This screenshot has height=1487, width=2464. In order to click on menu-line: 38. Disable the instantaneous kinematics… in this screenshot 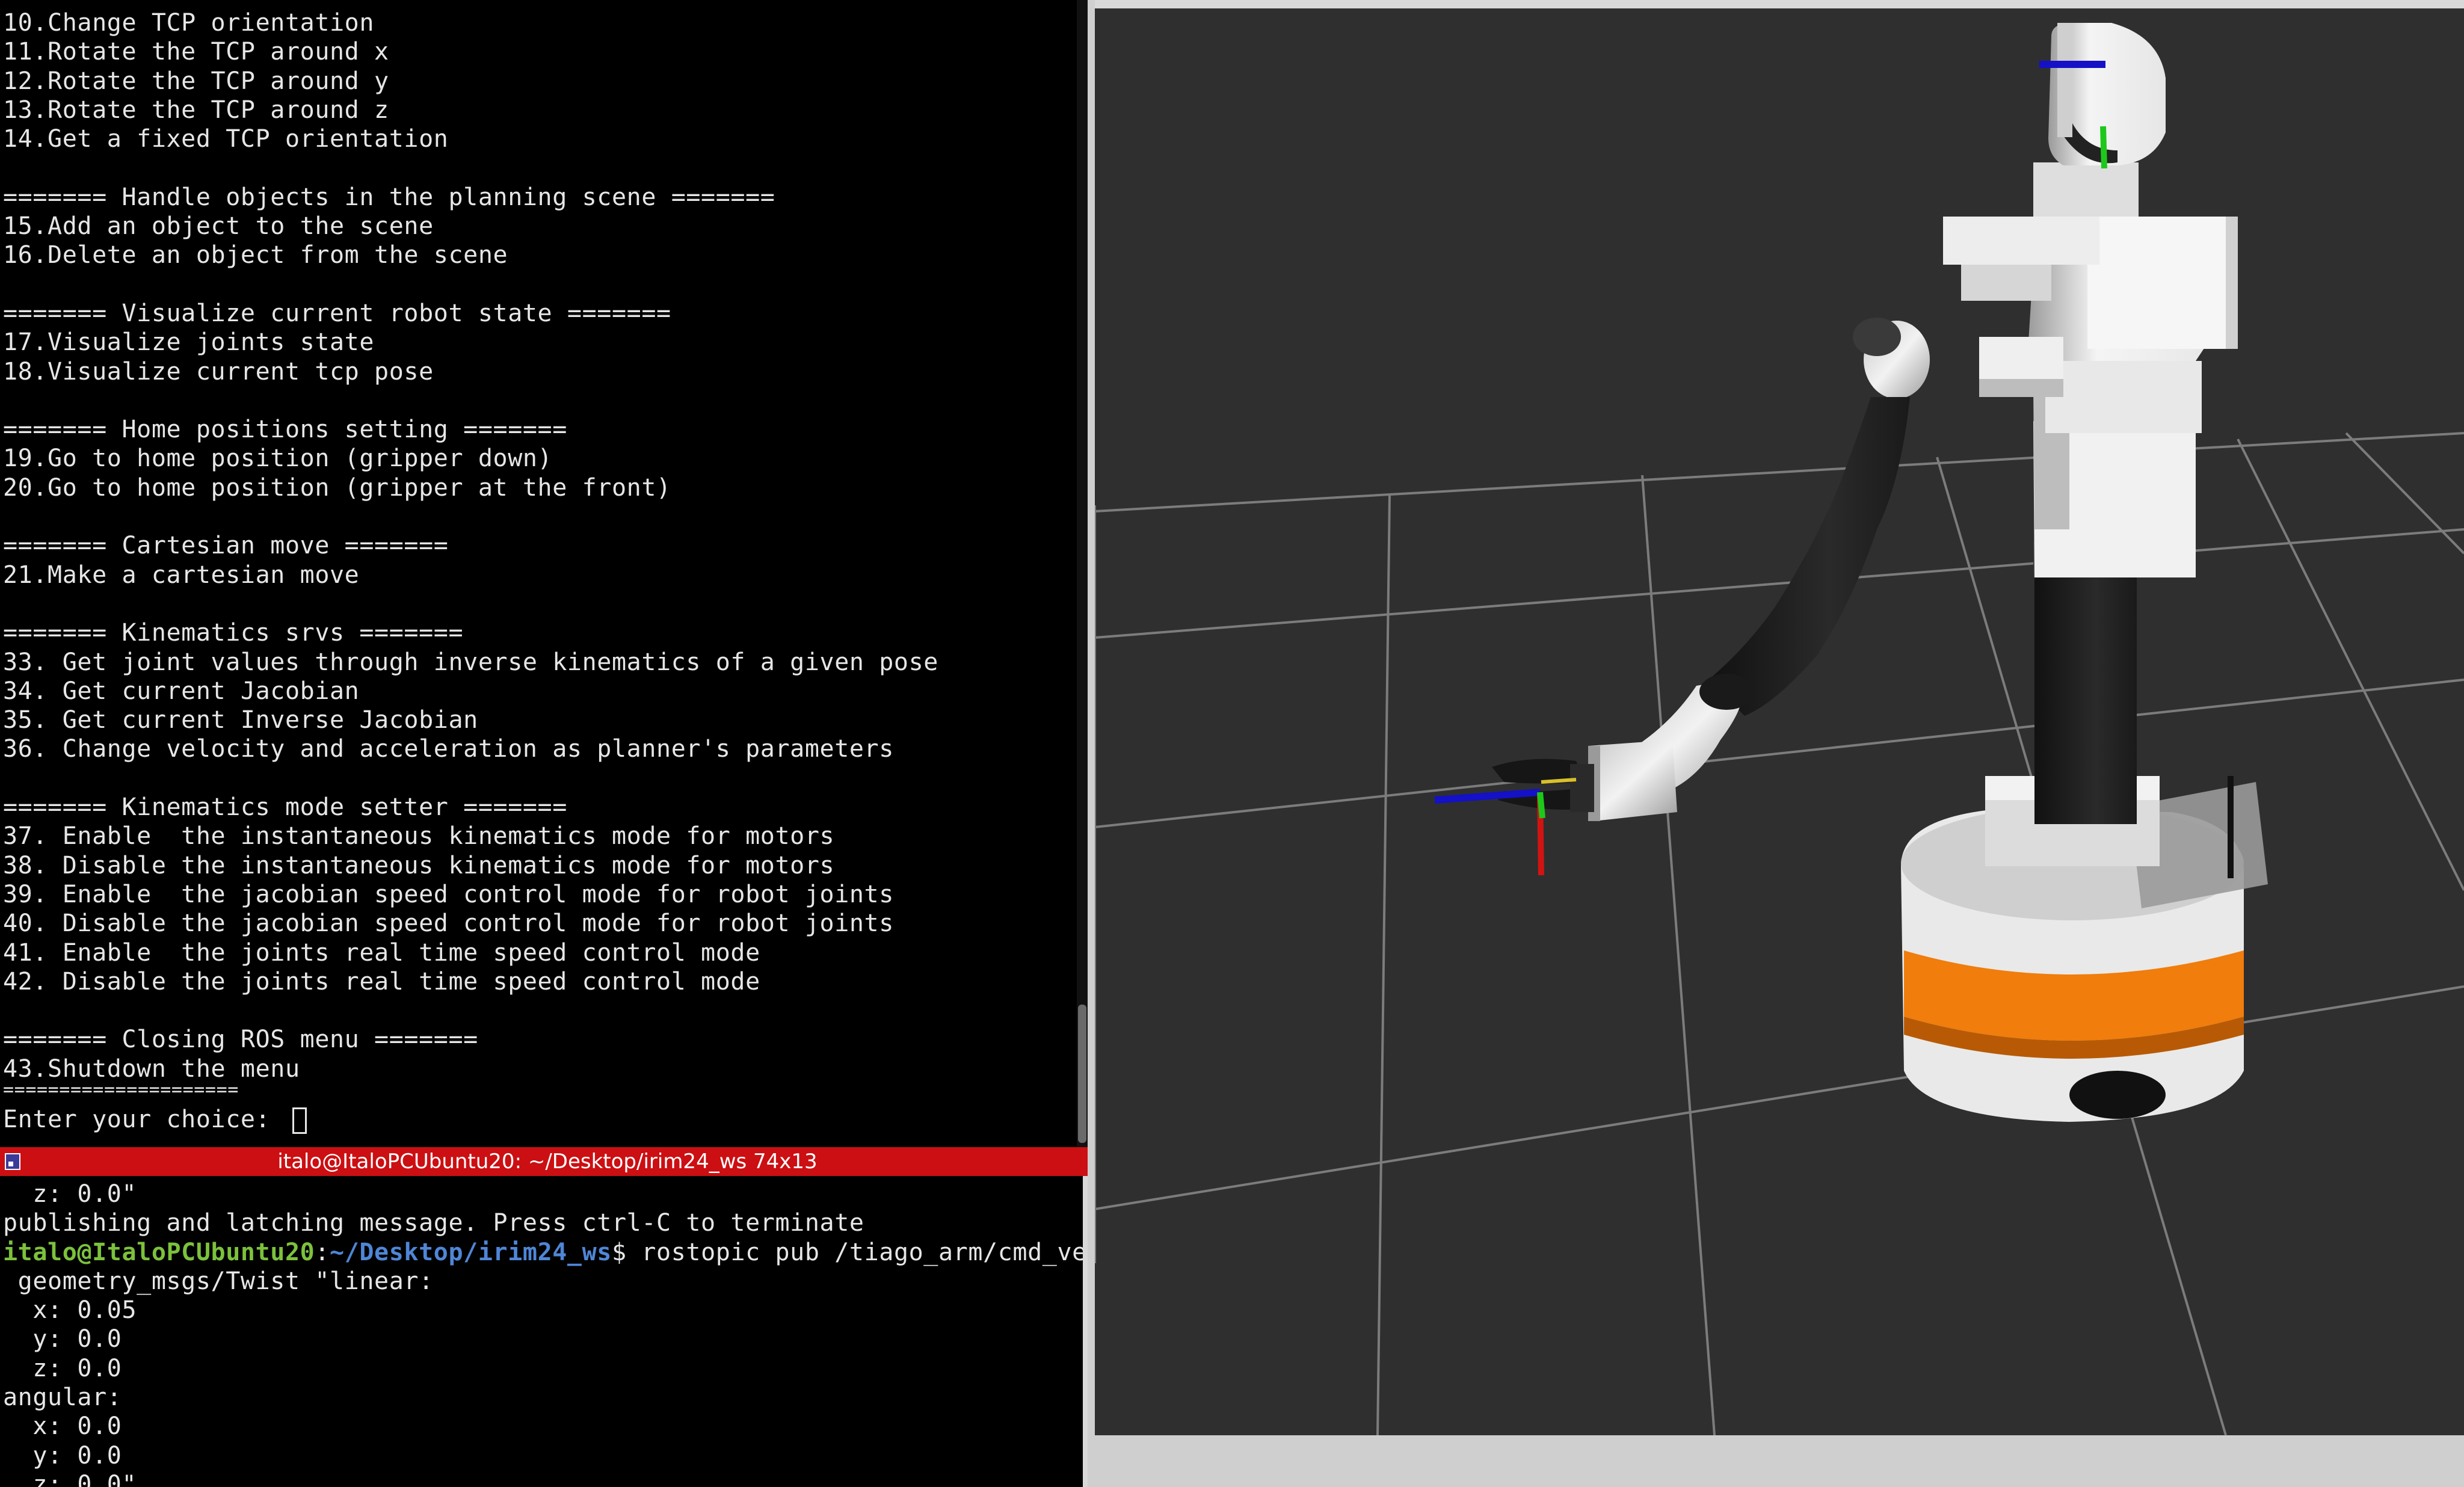, I will do `click(419, 865)`.